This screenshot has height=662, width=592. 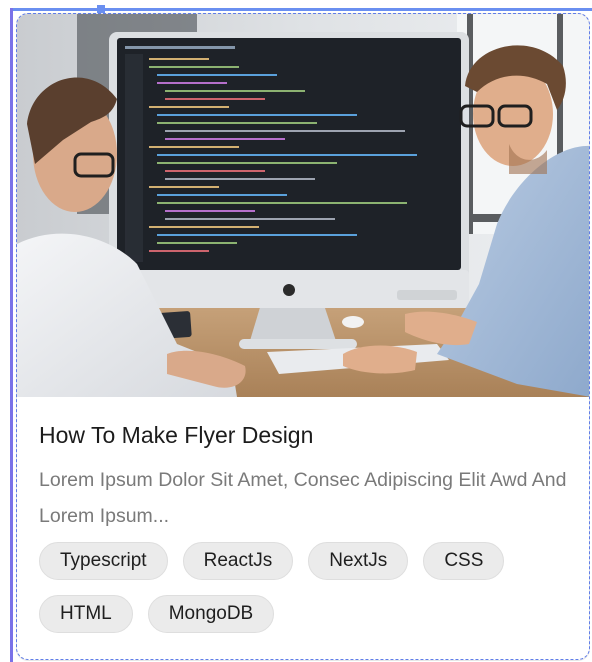 I want to click on tag-typescript: Typescript, so click(x=103, y=561).